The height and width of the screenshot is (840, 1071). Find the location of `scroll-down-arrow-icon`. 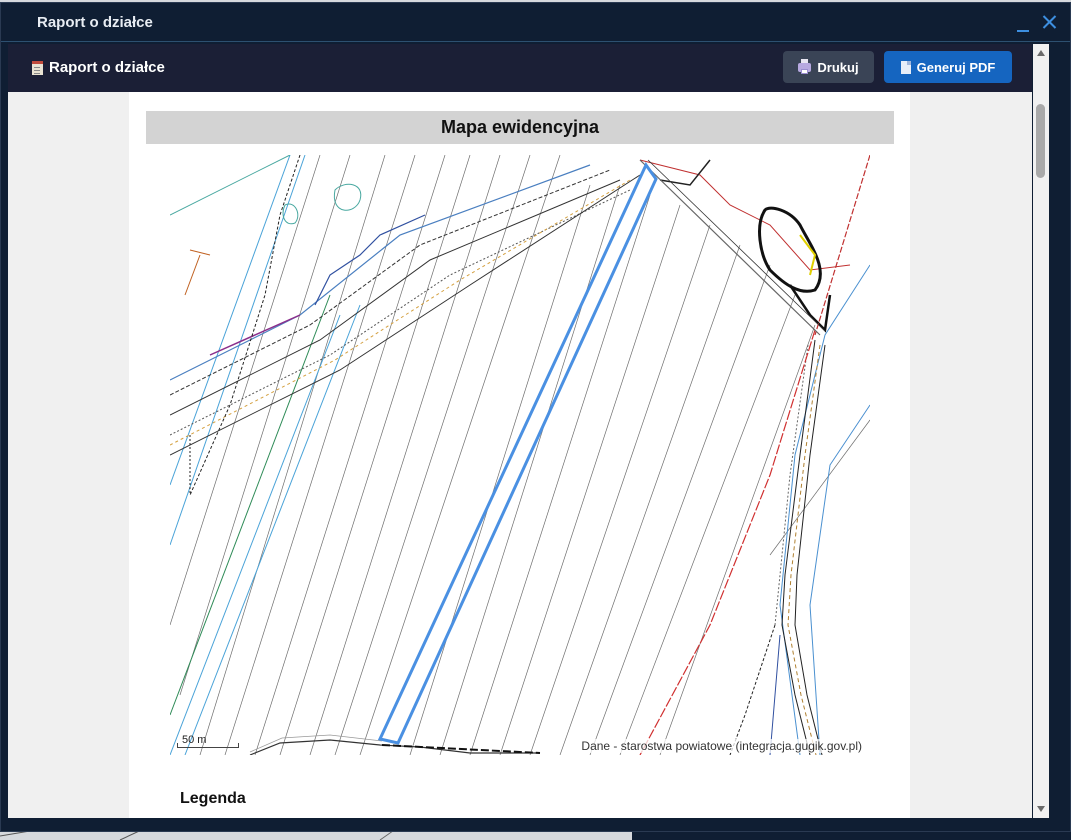

scroll-down-arrow-icon is located at coordinates (1041, 809).